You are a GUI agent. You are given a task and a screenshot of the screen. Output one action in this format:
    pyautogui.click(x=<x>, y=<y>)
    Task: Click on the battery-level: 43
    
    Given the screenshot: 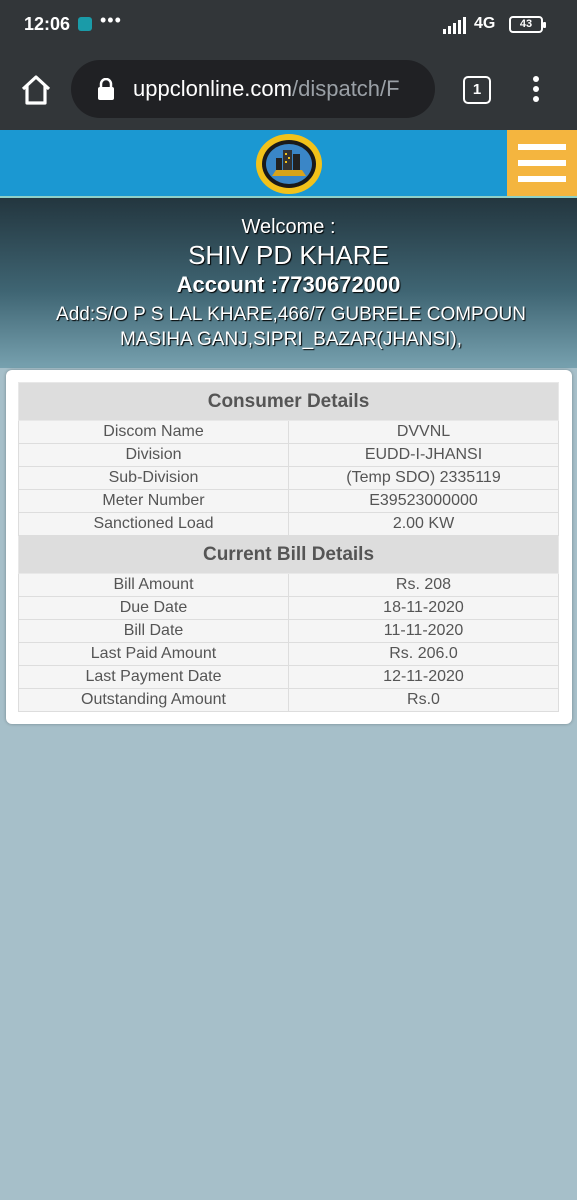 What is the action you would take?
    pyautogui.click(x=526, y=24)
    